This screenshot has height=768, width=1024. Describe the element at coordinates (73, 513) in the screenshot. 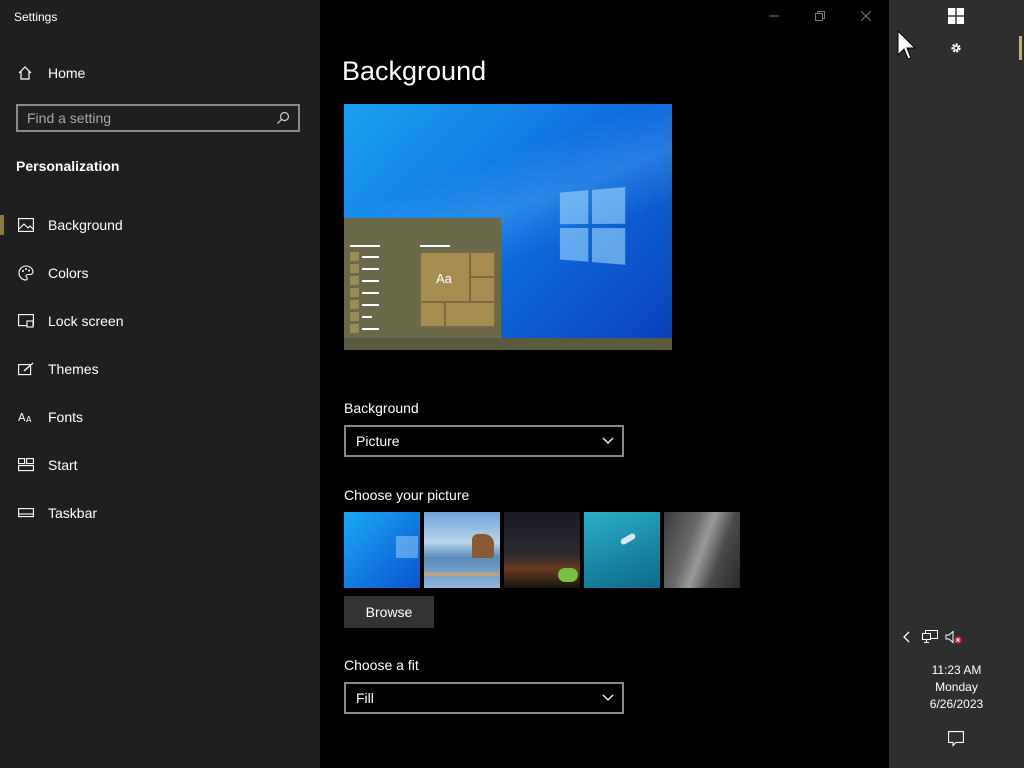

I see `sidebar-item-label: Taskbar` at that location.